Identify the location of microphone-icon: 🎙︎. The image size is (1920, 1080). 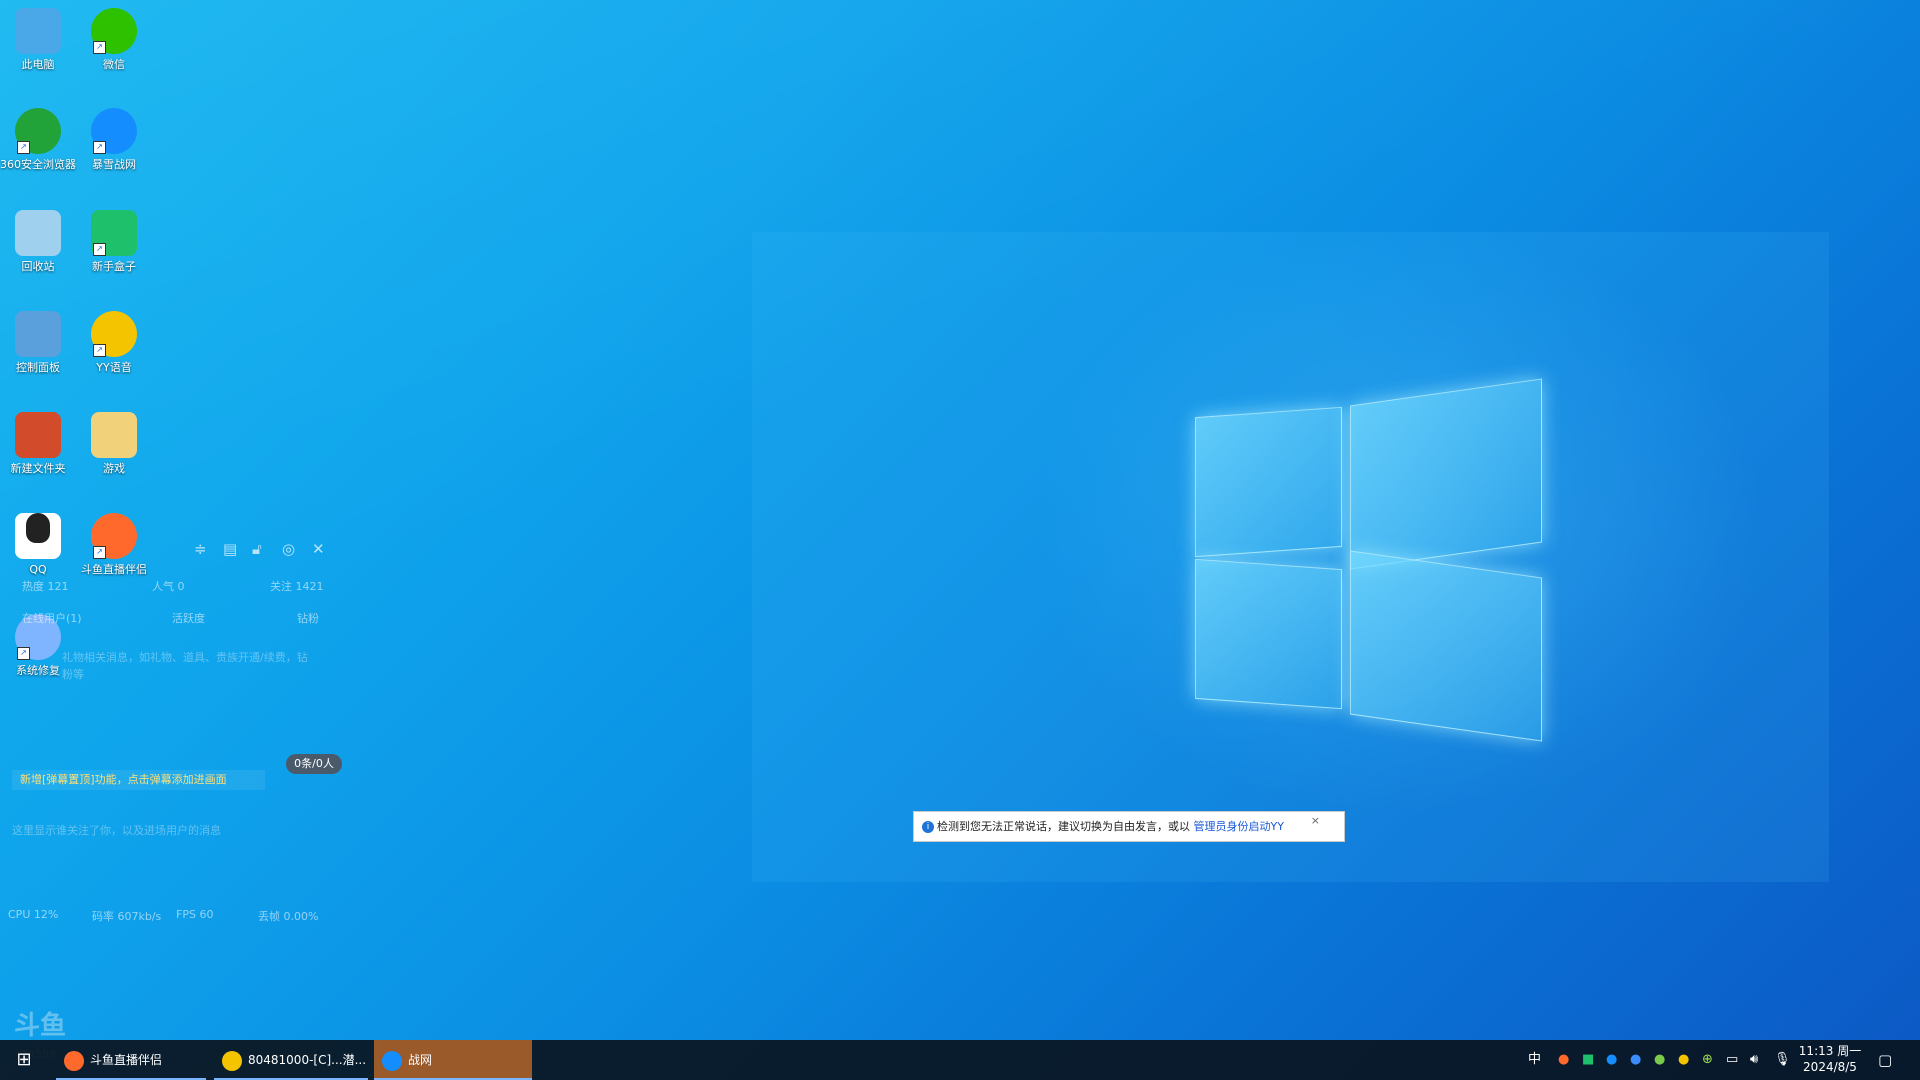
(1782, 1060).